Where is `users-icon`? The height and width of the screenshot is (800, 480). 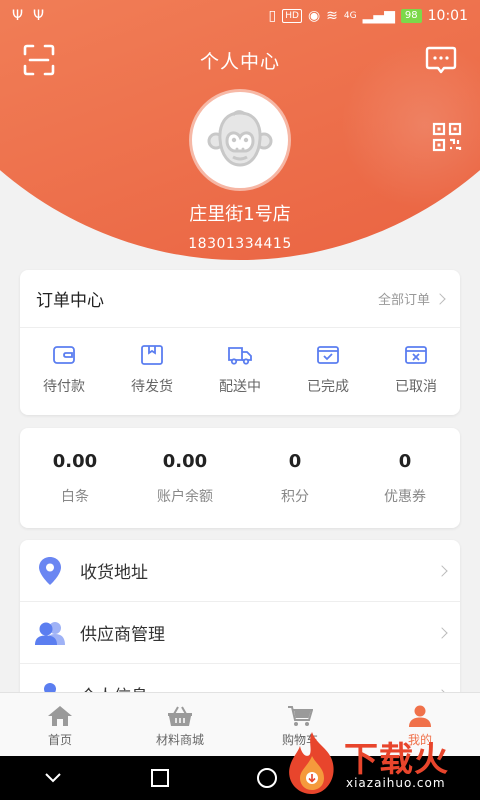
users-icon is located at coordinates (50, 633).